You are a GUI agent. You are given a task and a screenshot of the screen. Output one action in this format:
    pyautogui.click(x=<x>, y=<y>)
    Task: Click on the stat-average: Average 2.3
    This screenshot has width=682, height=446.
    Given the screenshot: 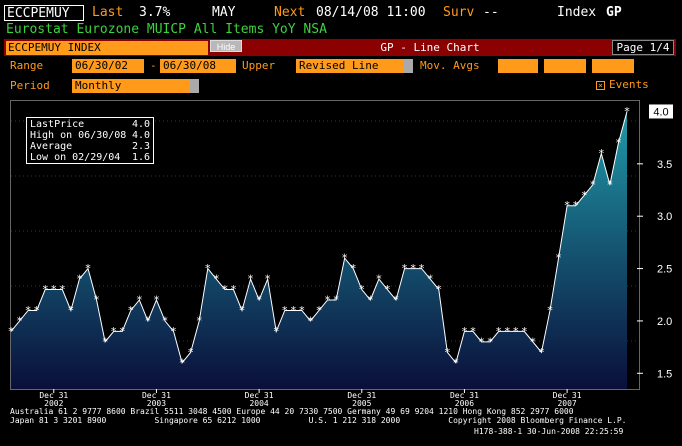 What is the action you would take?
    pyautogui.click(x=90, y=146)
    